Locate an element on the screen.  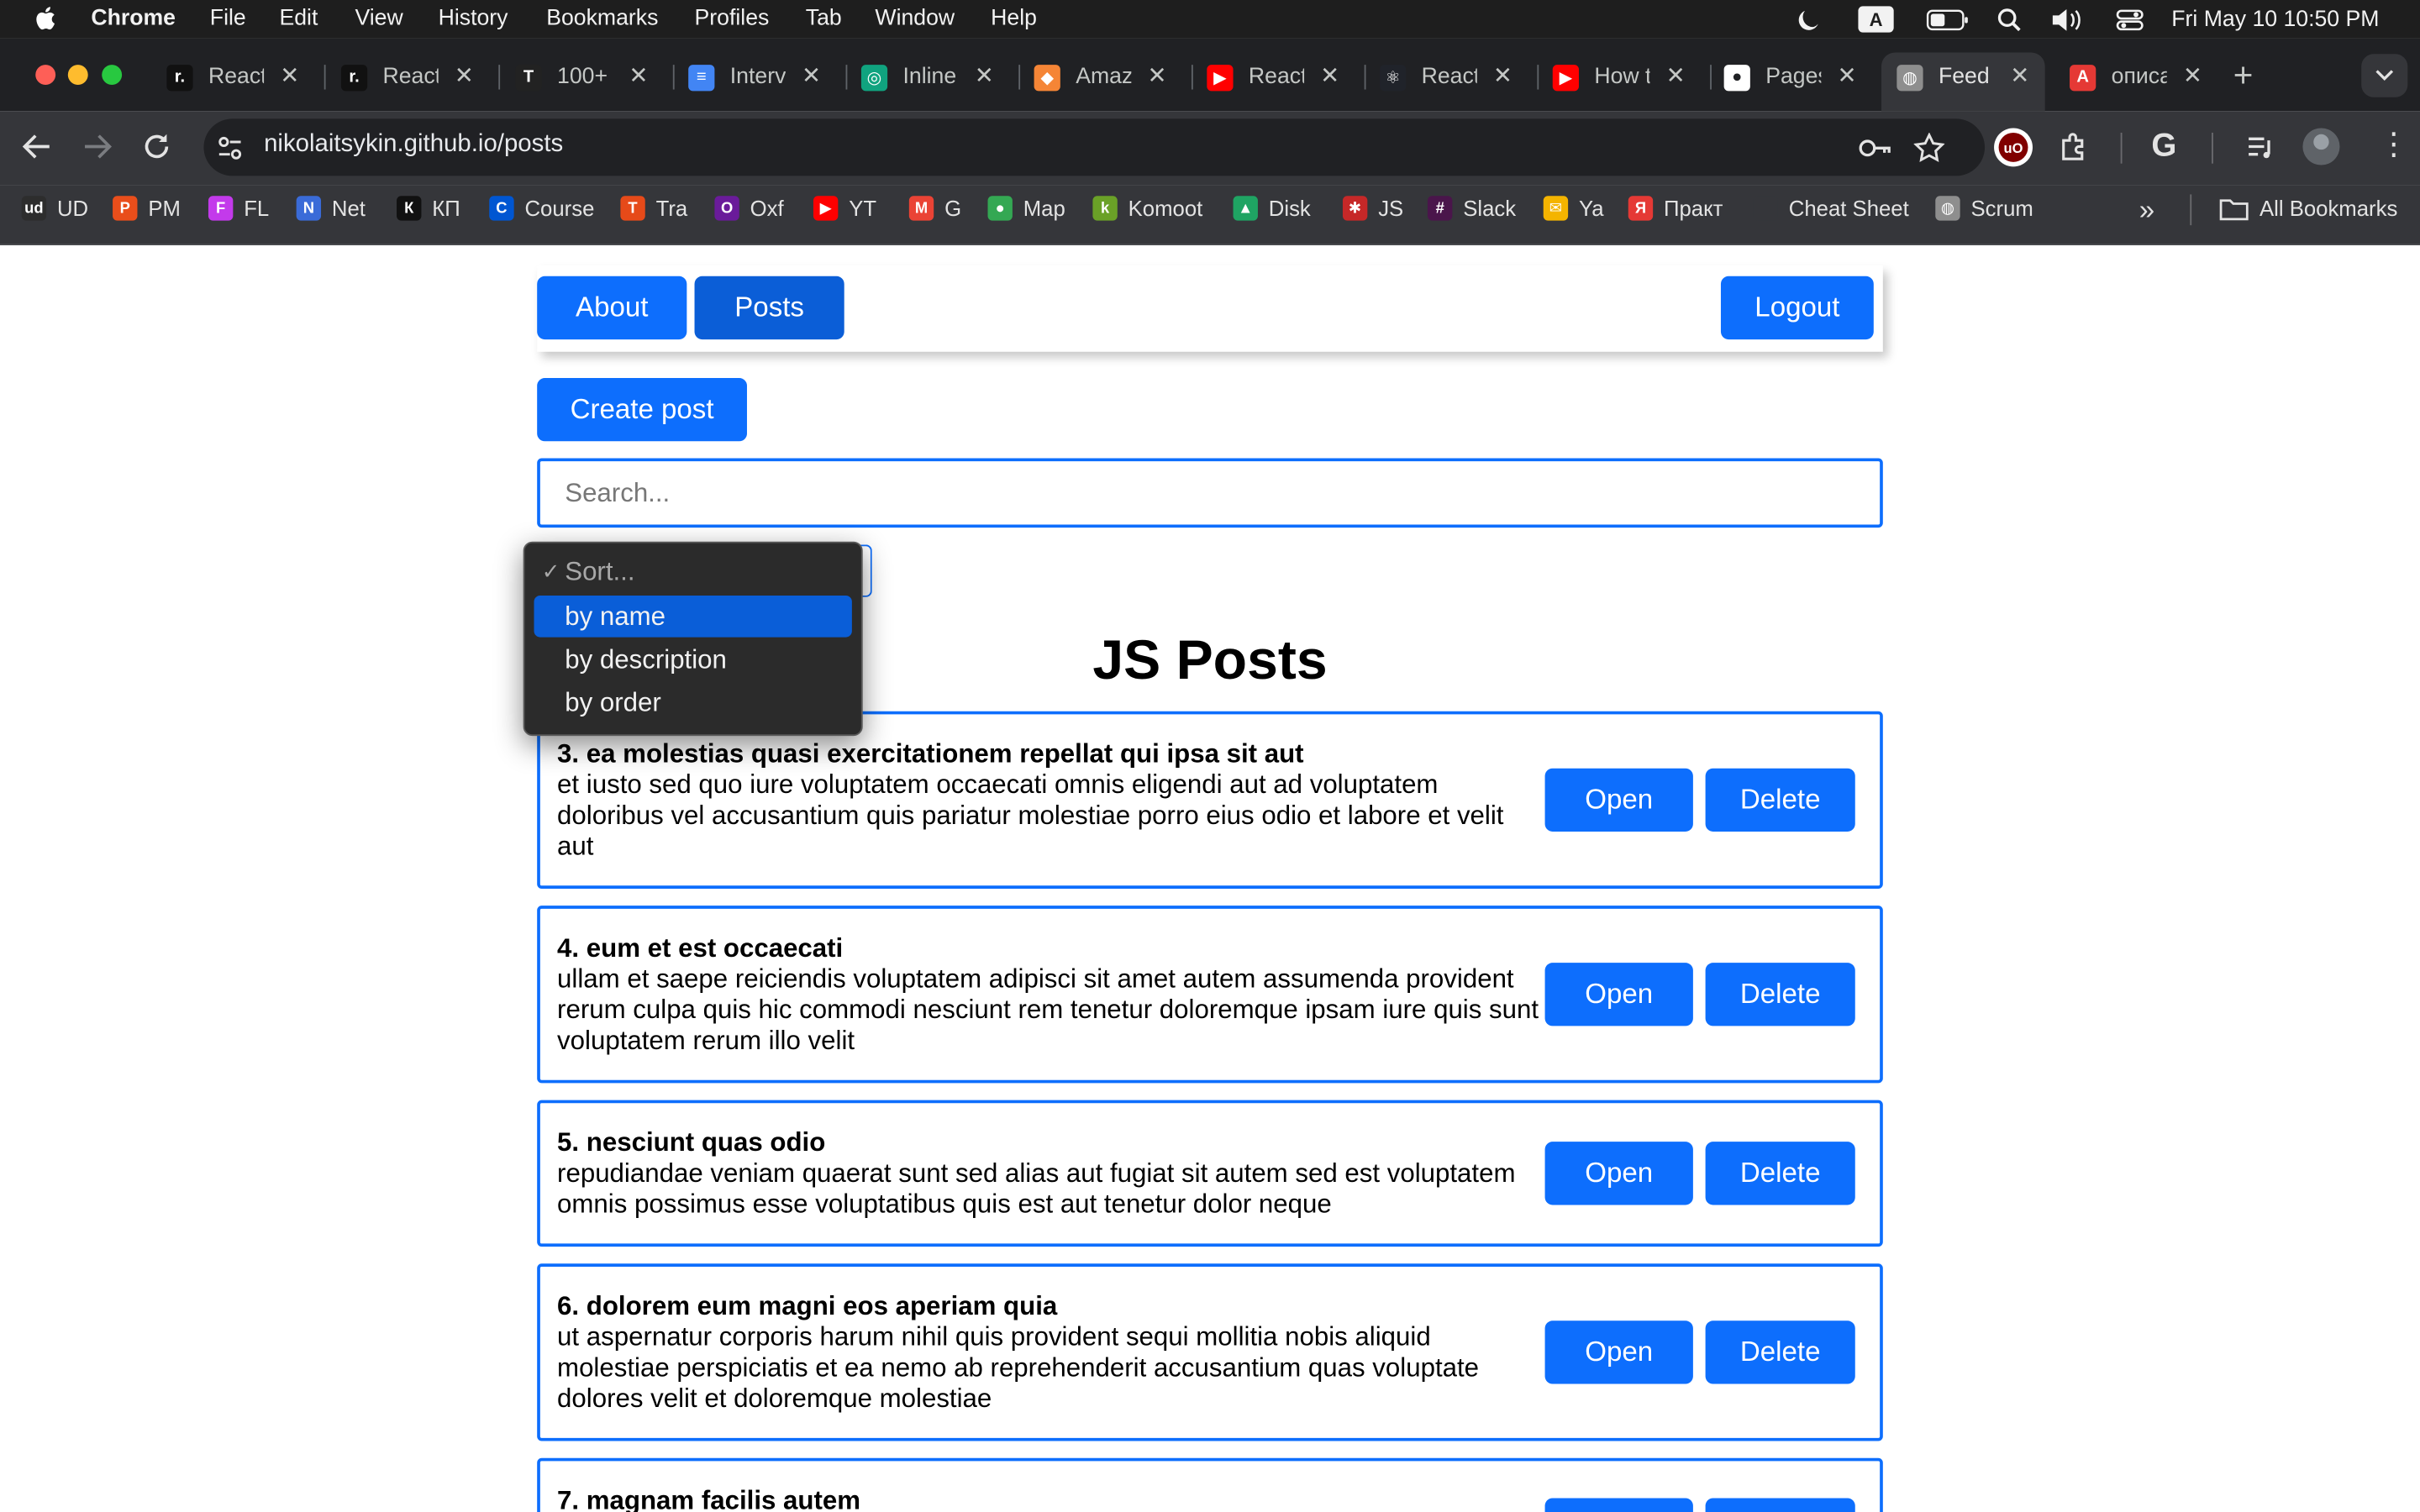
menu-bookmarks: Bookmarks is located at coordinates (602, 18).